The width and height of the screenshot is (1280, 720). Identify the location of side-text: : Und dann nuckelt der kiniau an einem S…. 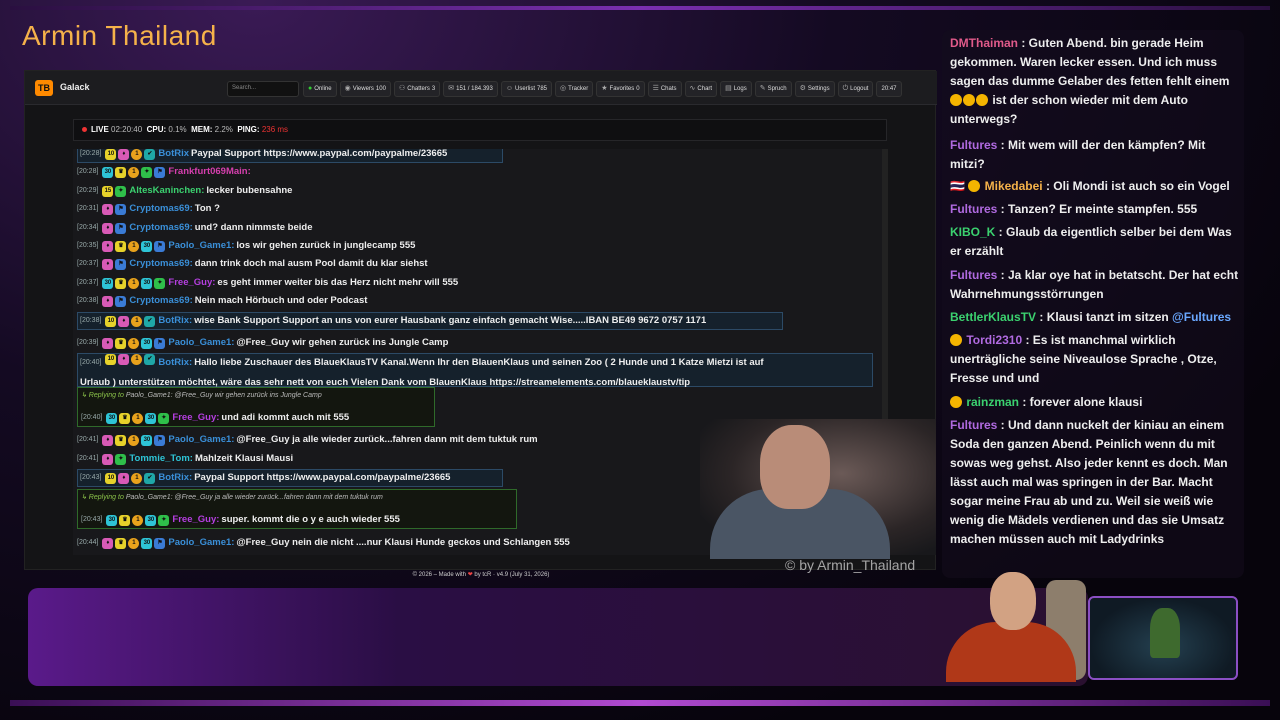
(1089, 482).